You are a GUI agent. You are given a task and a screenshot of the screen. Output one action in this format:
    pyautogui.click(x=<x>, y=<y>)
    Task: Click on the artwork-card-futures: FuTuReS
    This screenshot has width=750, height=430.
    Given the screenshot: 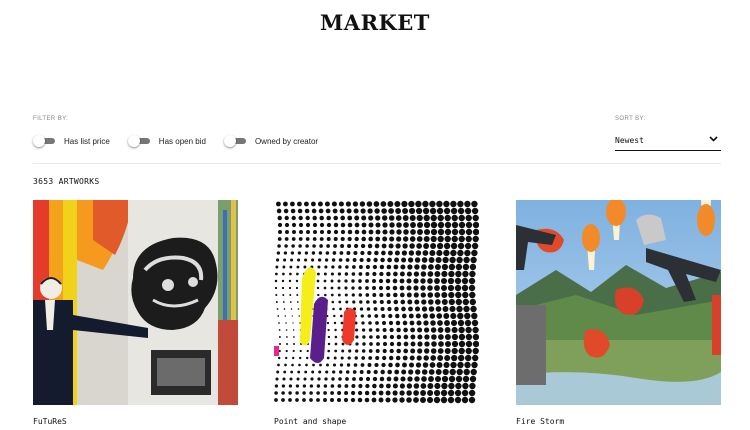 What is the action you would take?
    pyautogui.click(x=135, y=313)
    